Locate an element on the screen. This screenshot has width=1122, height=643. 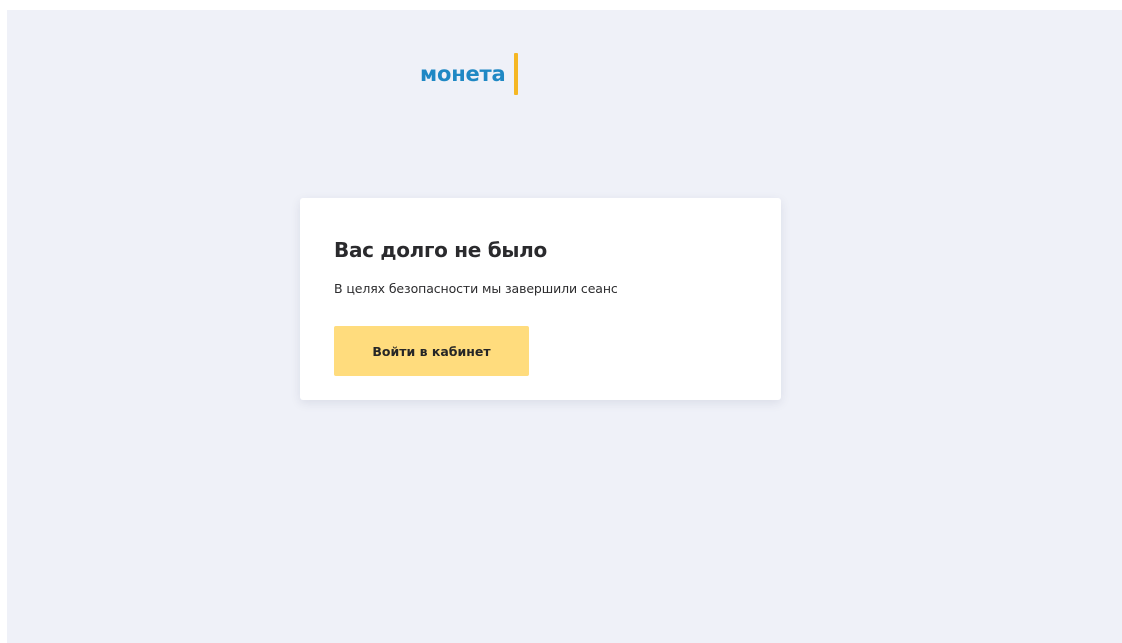
dialog-message: В целях безопасности мы завершили сеанс is located at coordinates (476, 288).